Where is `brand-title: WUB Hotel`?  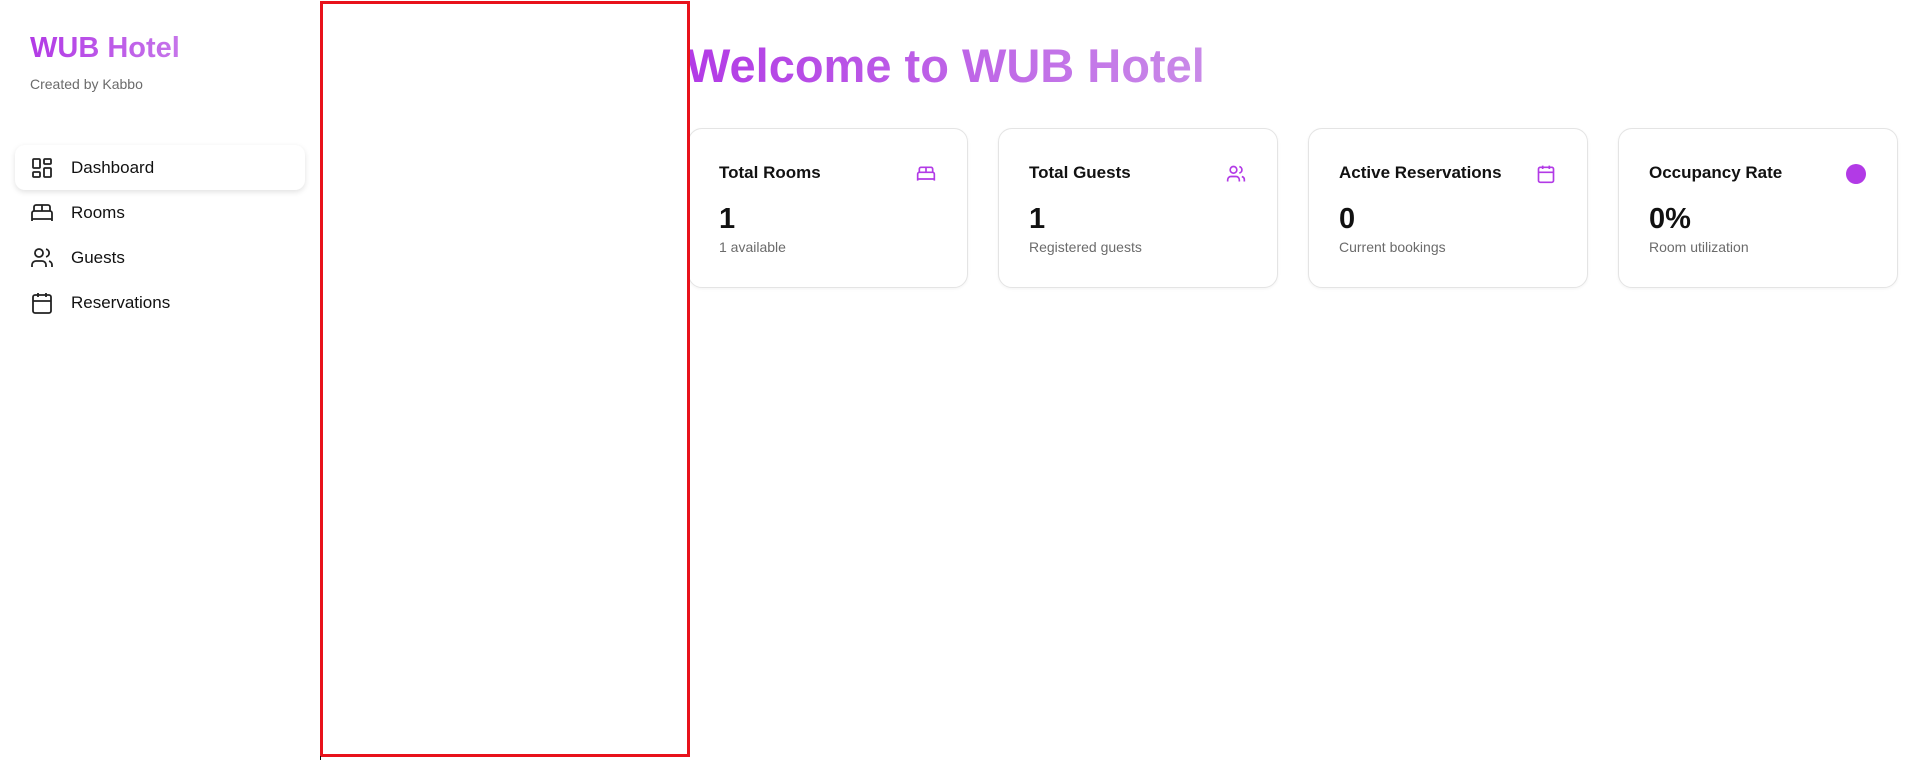
brand-title: WUB Hotel is located at coordinates (105, 48).